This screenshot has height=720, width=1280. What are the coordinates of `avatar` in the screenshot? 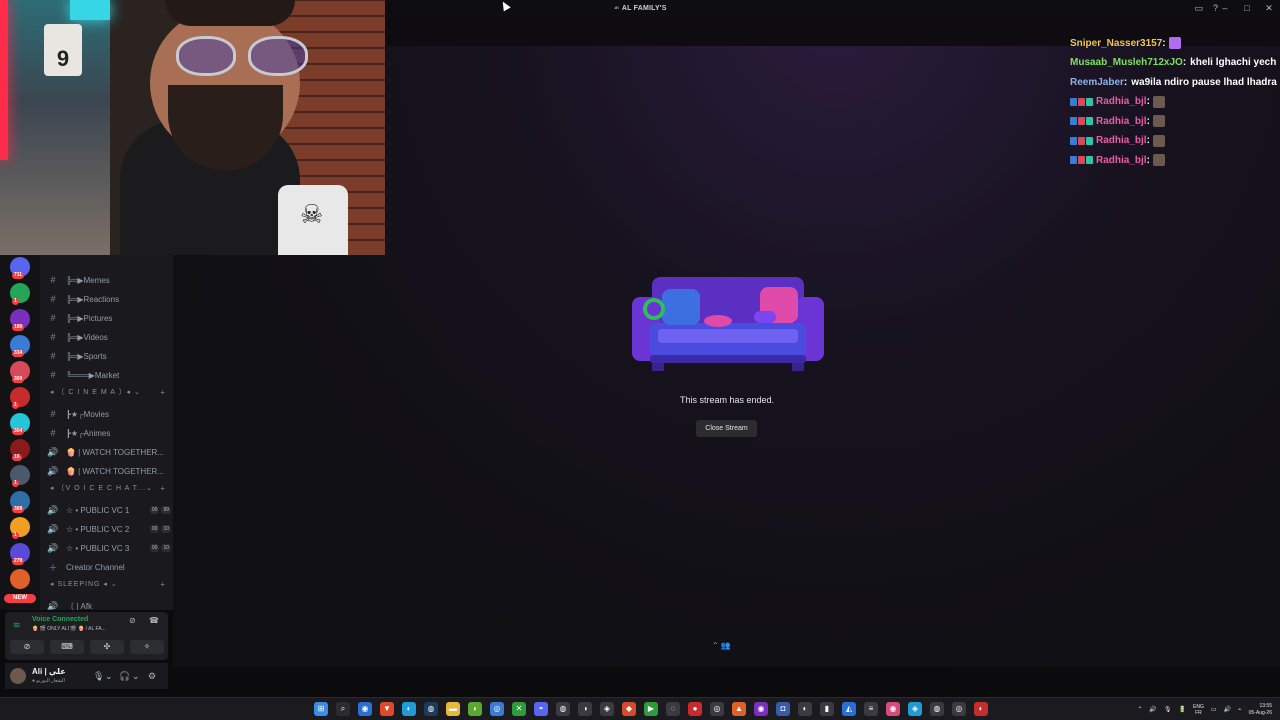 It's located at (18, 676).